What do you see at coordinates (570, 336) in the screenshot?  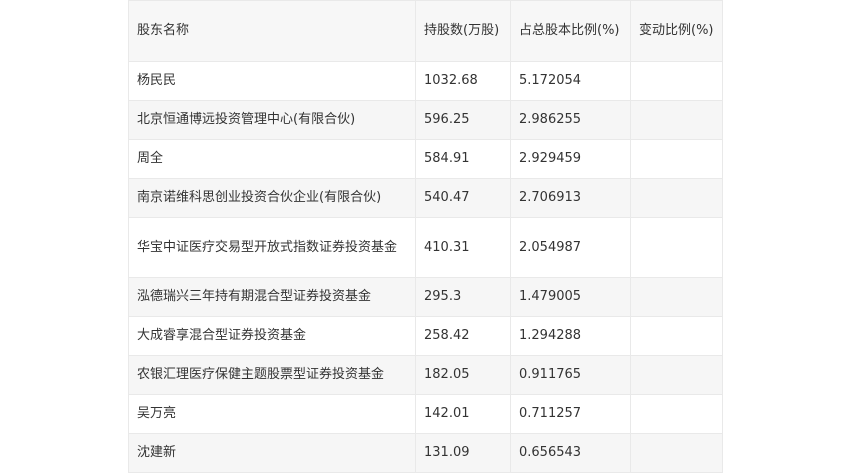 I see `cell-share-ratio: 1.294288` at bounding box center [570, 336].